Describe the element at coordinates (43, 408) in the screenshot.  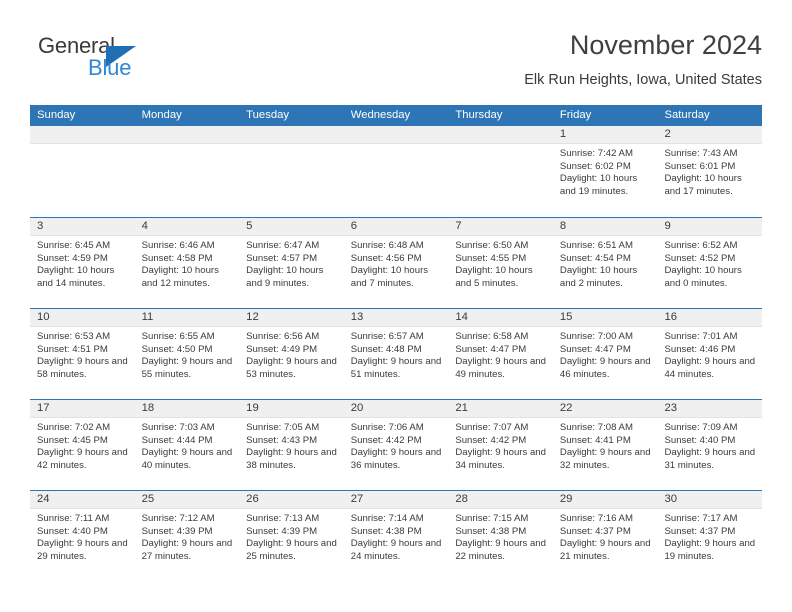
I see `day-number: 17` at that location.